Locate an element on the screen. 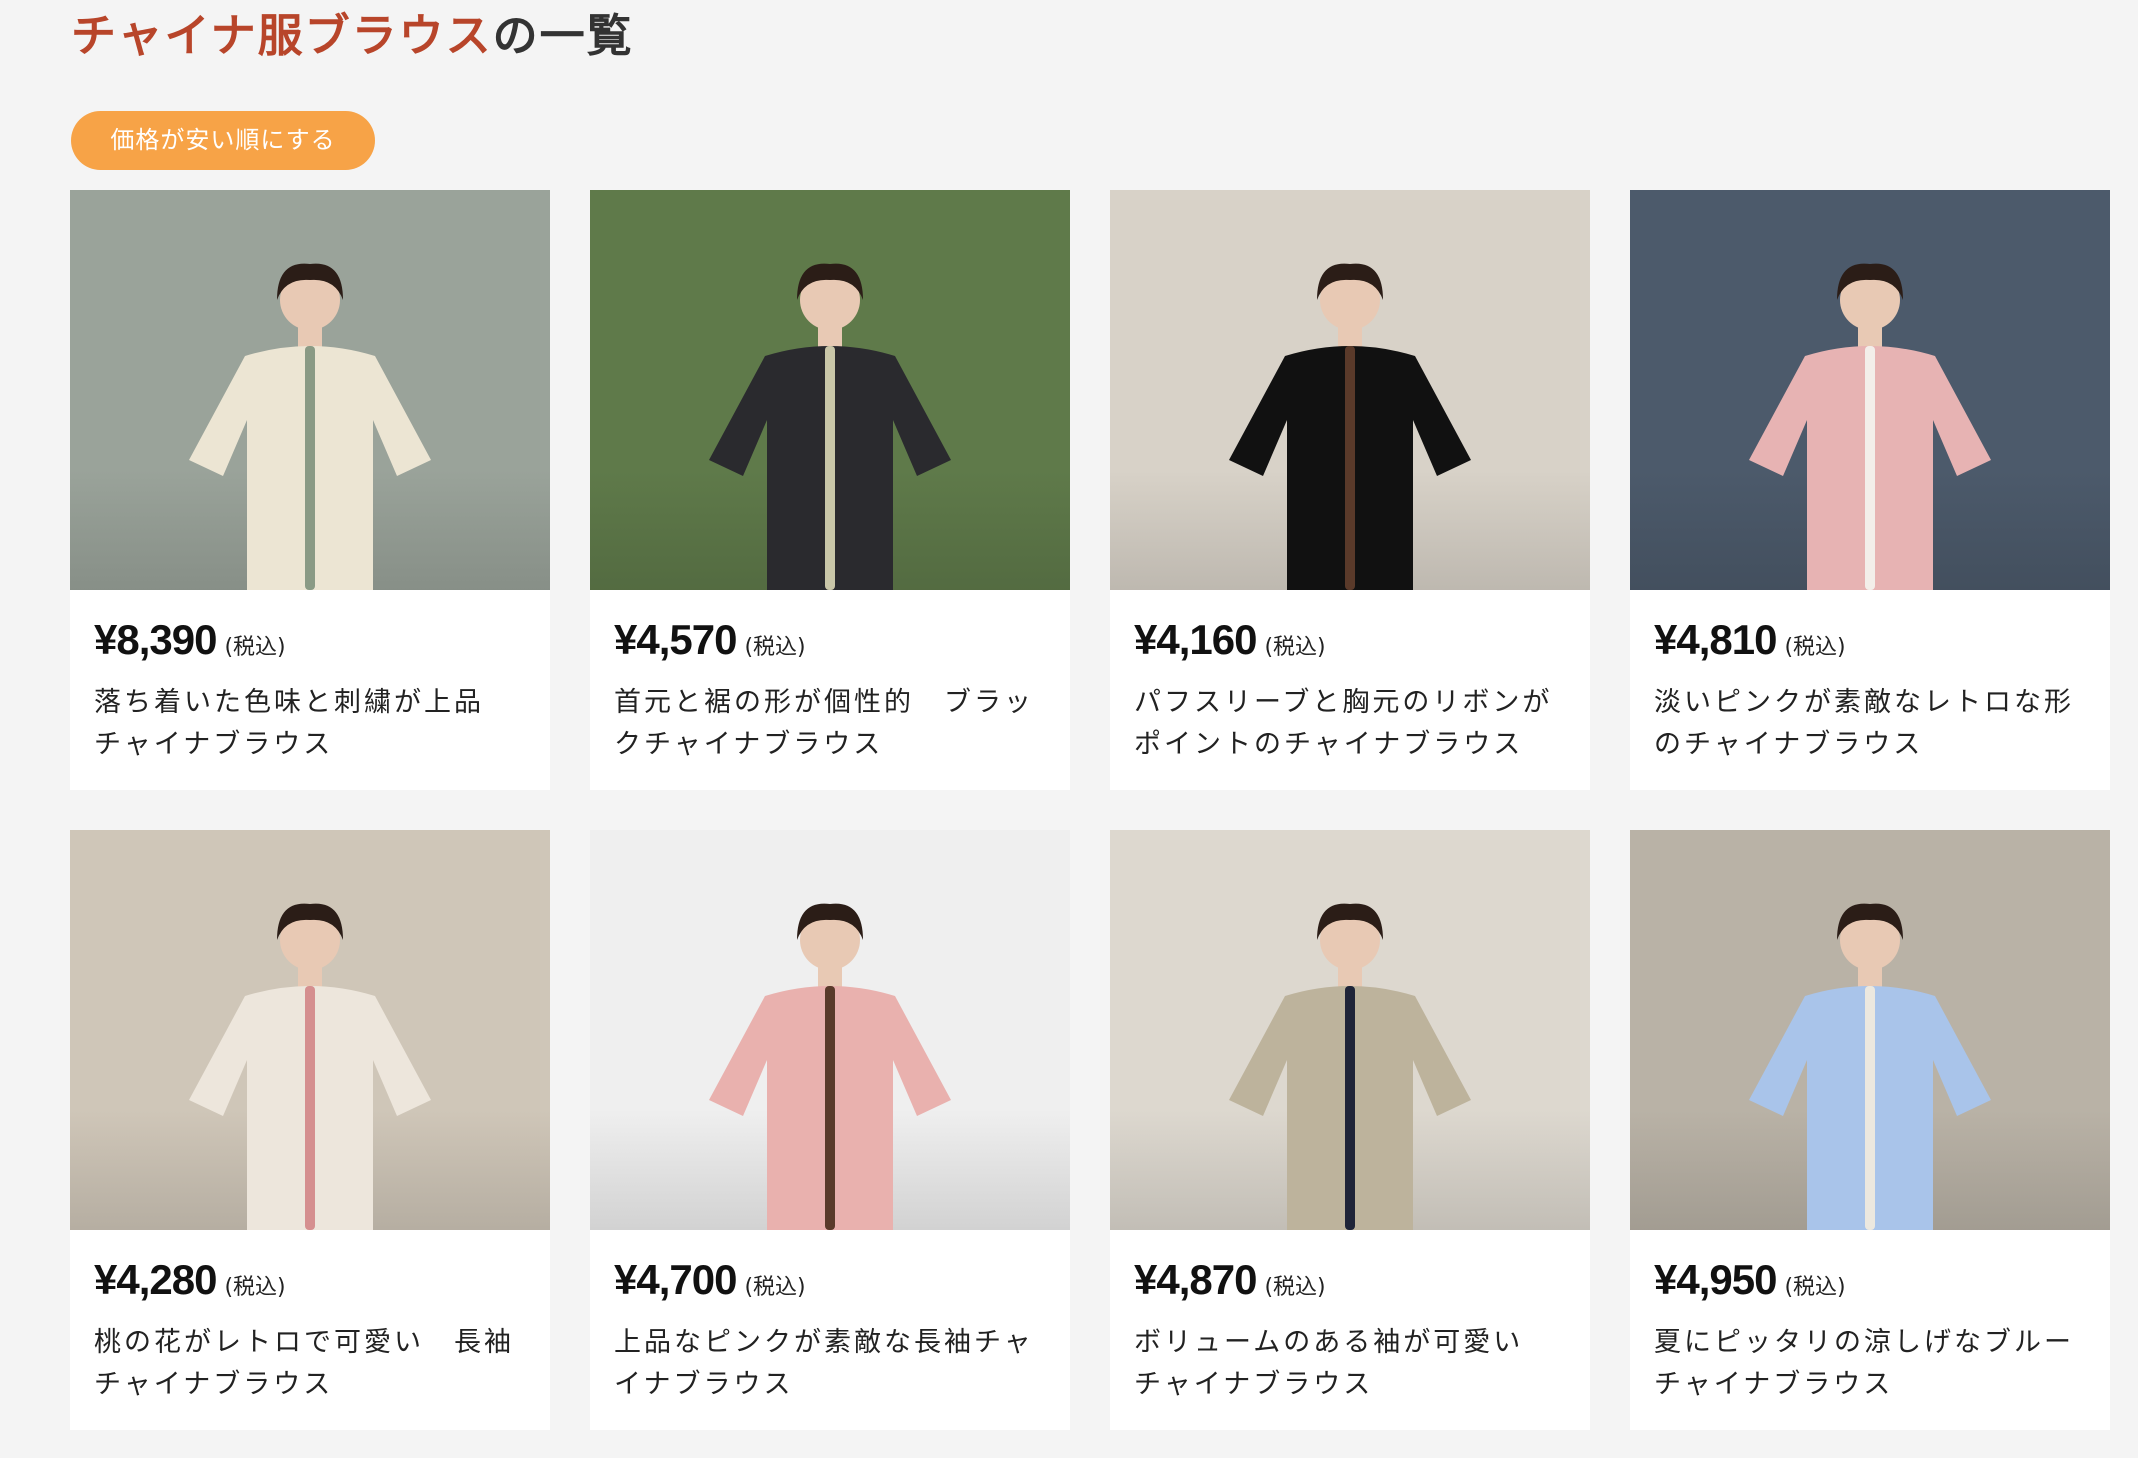  price: ¥4,160 is located at coordinates (1195, 639).